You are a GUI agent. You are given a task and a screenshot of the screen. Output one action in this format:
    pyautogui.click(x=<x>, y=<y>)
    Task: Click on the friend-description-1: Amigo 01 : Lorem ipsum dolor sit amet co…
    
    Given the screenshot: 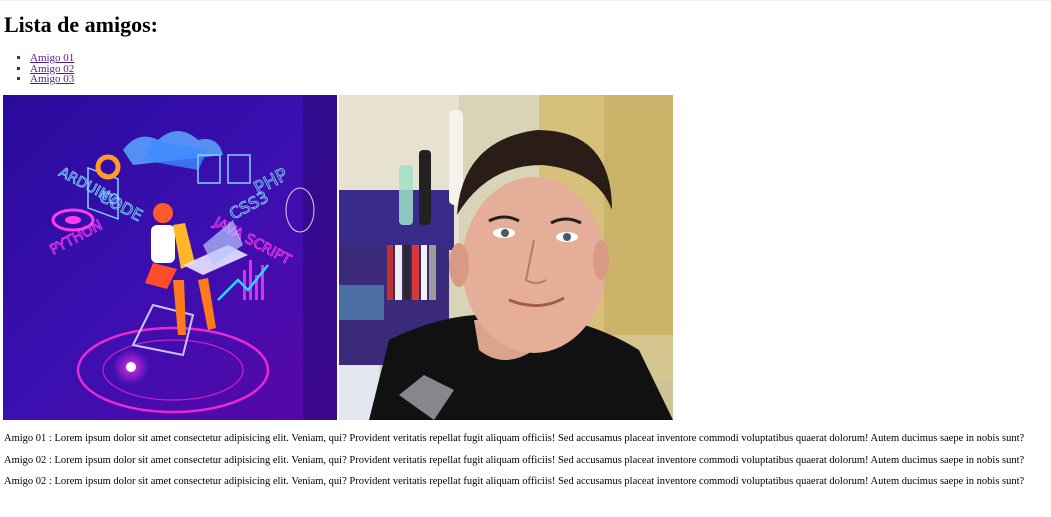 What is the action you would take?
    pyautogui.click(x=514, y=438)
    